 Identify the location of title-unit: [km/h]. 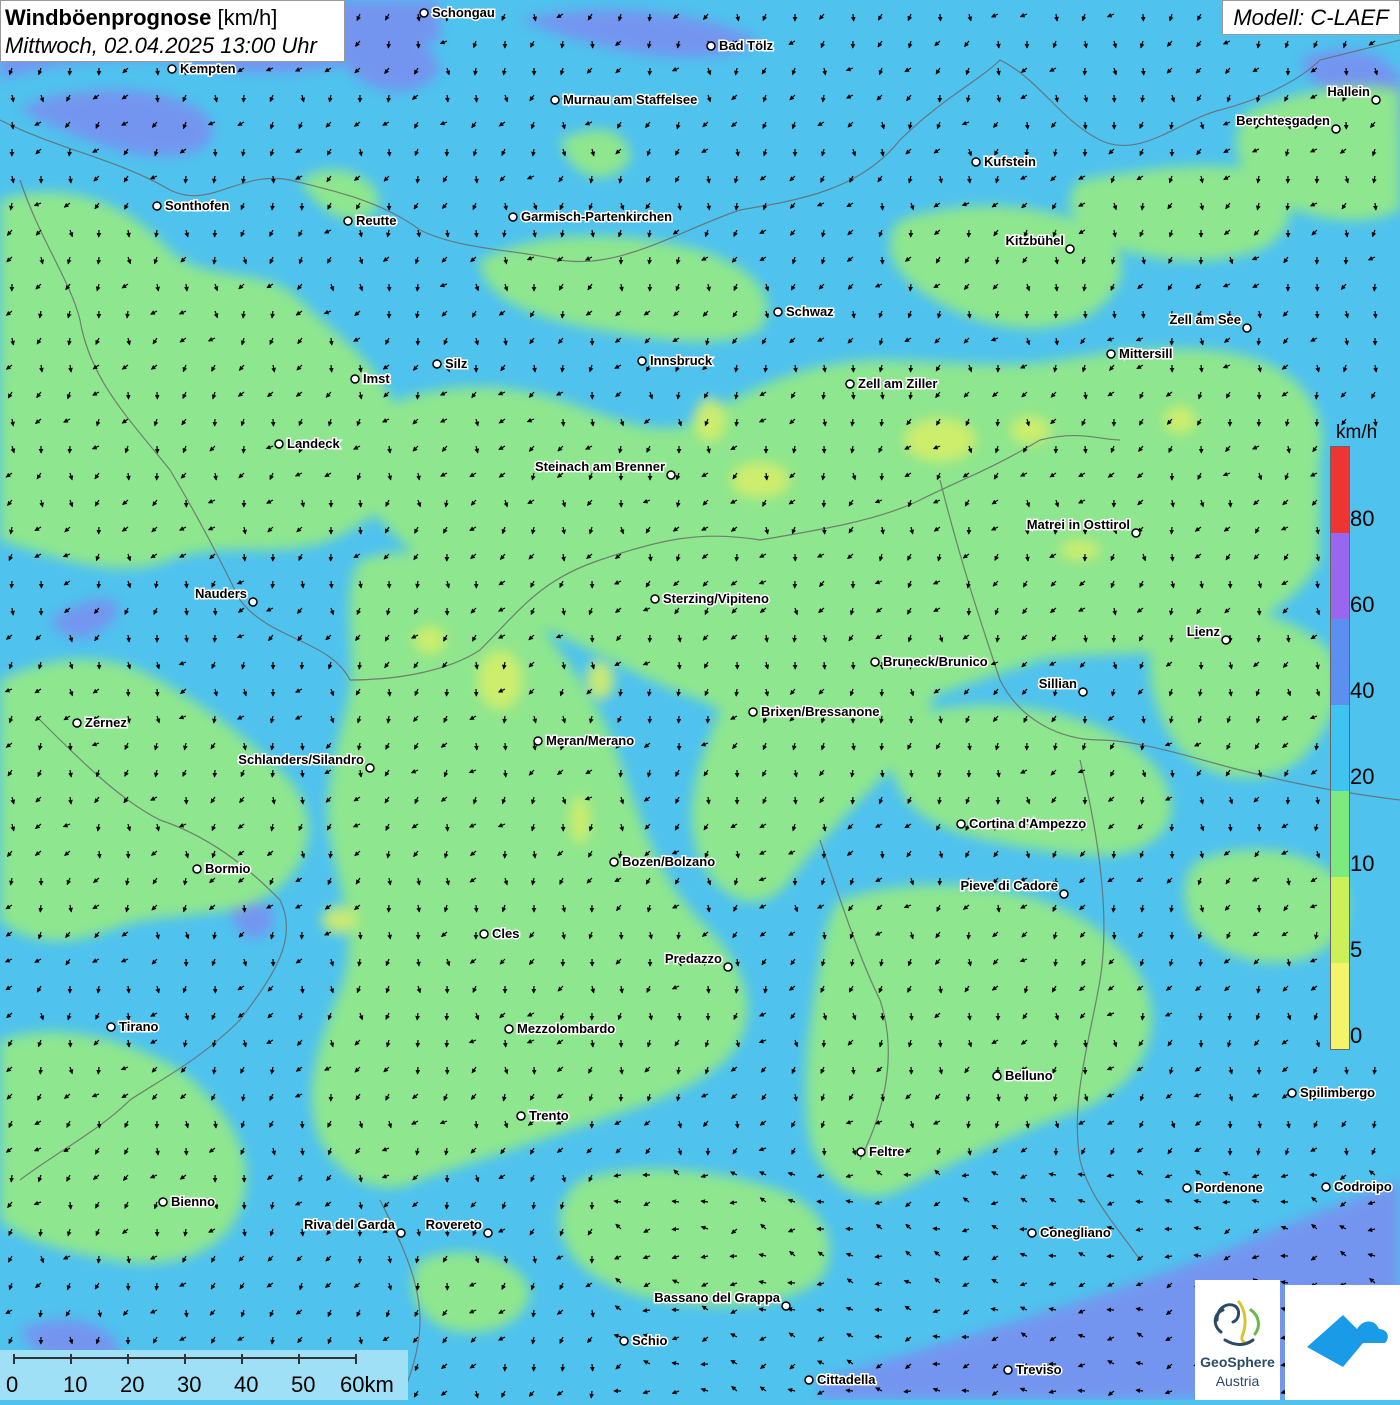
(247, 17).